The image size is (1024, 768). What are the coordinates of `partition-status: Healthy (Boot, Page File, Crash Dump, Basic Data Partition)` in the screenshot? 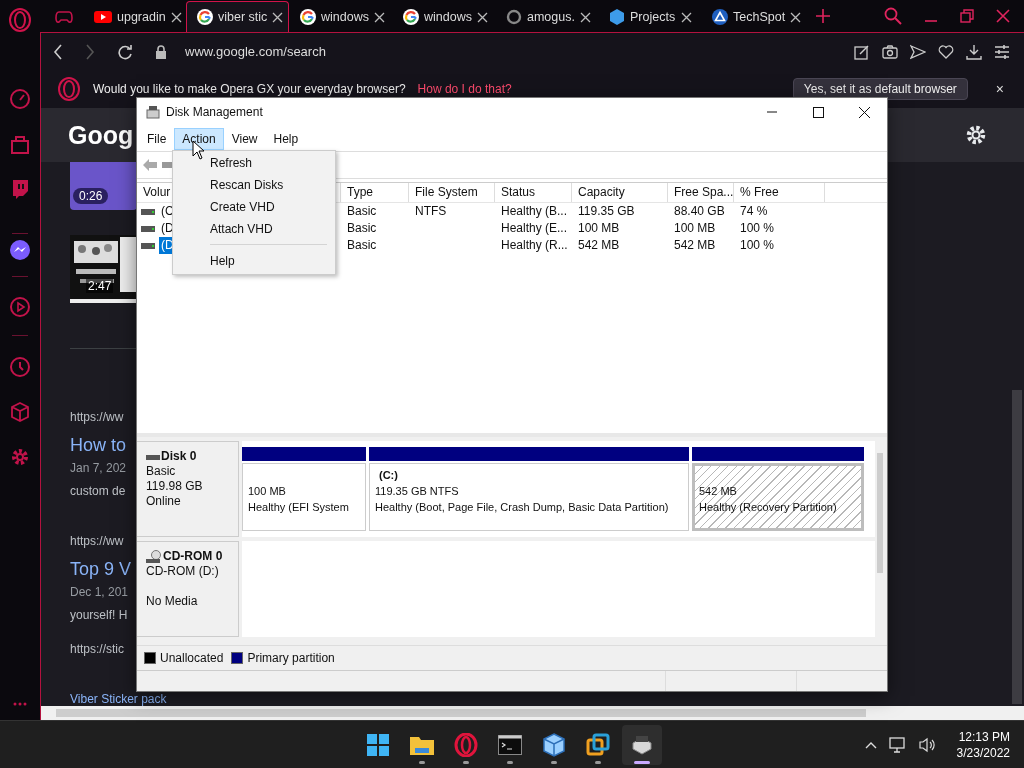 It's located at (522, 507).